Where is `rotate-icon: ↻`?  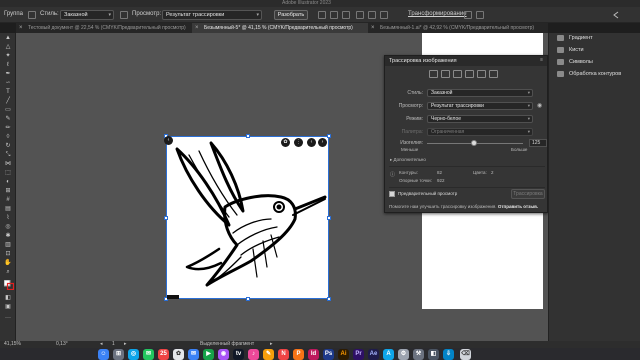
rotate-icon: ↻ is located at coordinates (8, 146).